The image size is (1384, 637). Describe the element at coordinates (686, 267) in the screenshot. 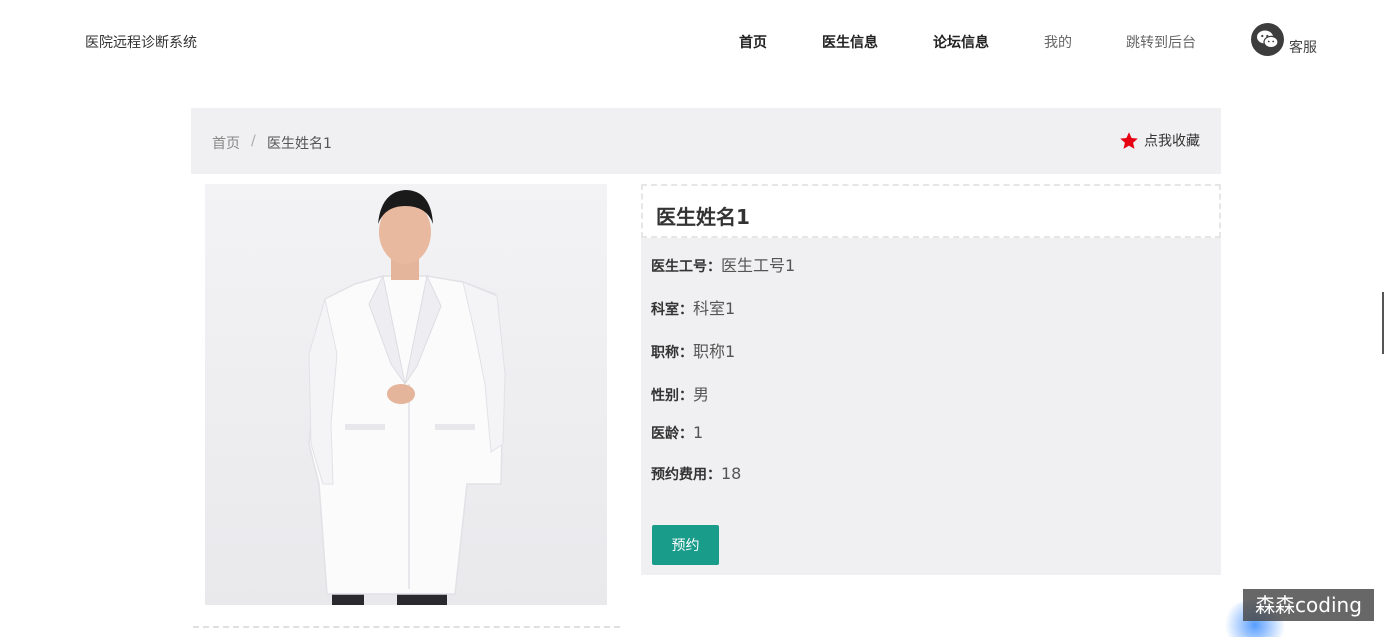

I see `staff-id-label: 医生工号：` at that location.